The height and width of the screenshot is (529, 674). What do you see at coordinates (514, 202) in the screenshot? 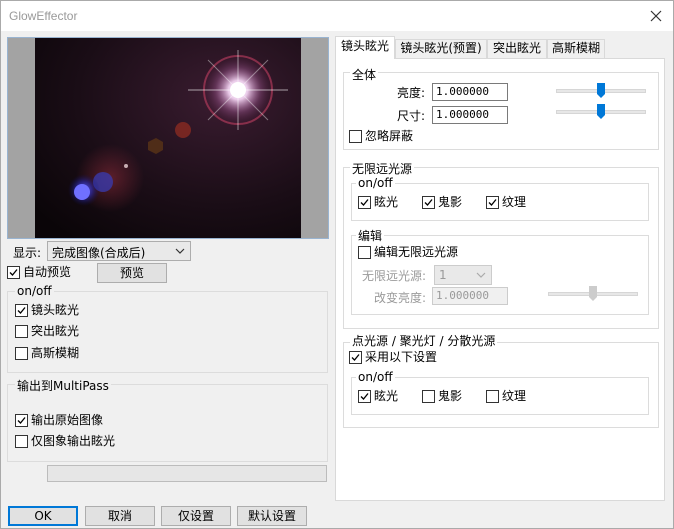
I see `infinite-texture-label: 纹理` at bounding box center [514, 202].